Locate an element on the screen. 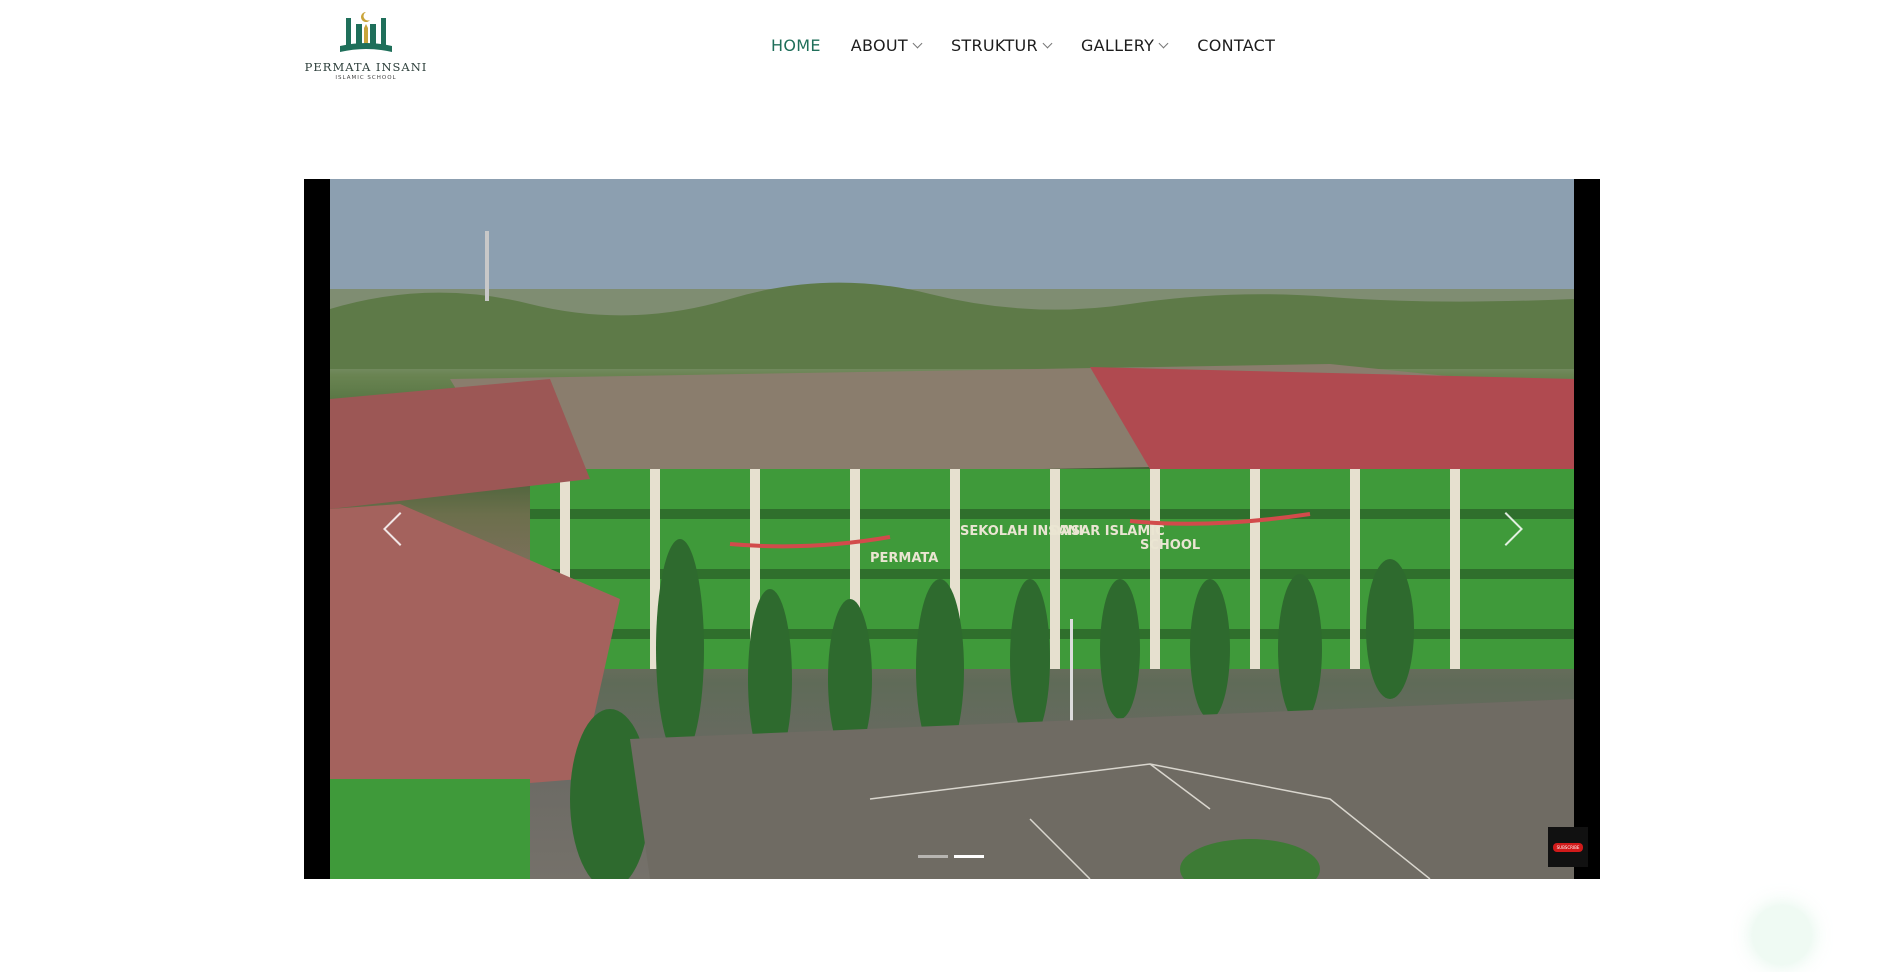 The width and height of the screenshot is (1901, 972). nav-item-label: ABOUT is located at coordinates (879, 45).